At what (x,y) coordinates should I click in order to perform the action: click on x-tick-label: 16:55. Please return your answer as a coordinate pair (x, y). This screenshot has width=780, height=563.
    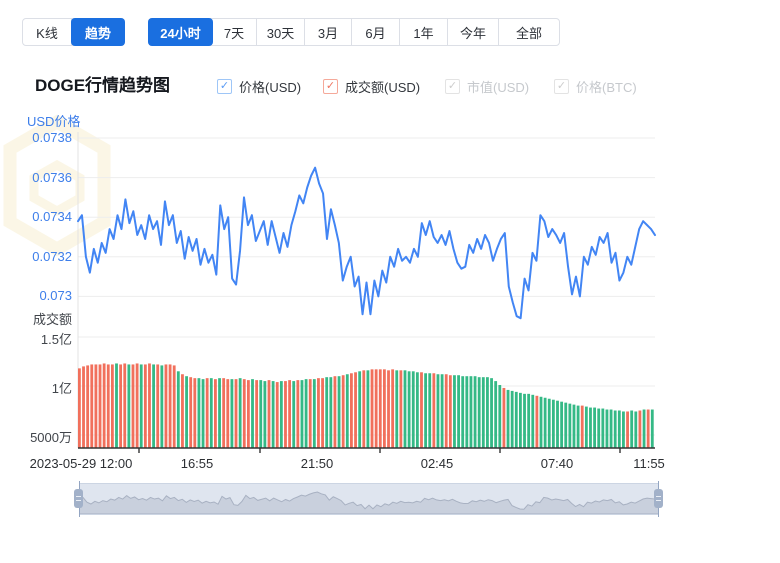
    Looking at the image, I should click on (197, 463).